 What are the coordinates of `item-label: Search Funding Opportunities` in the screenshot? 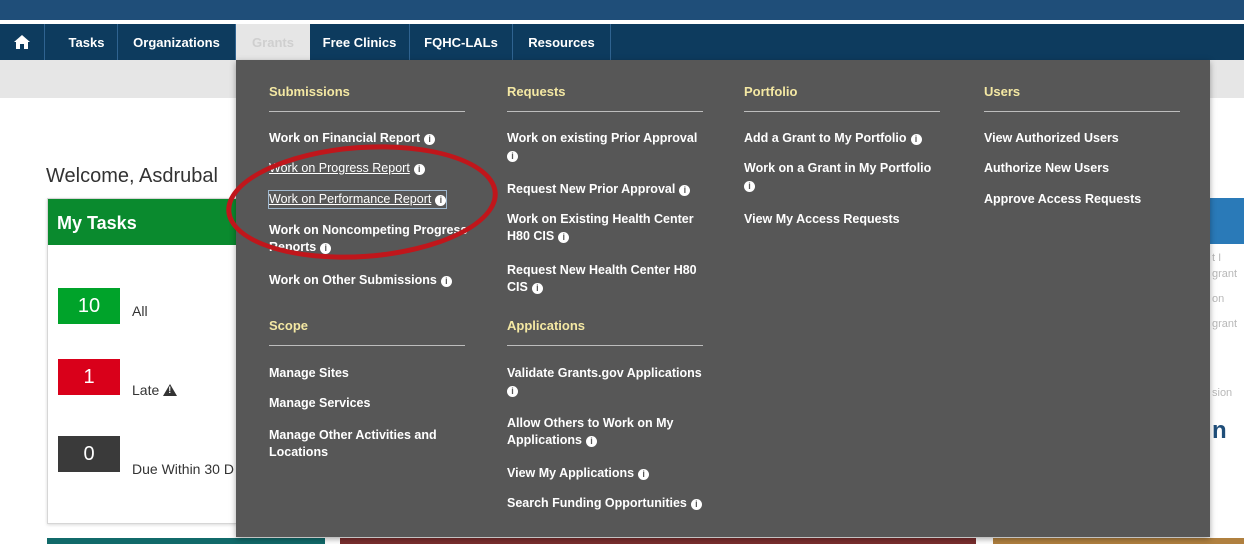 It's located at (597, 503).